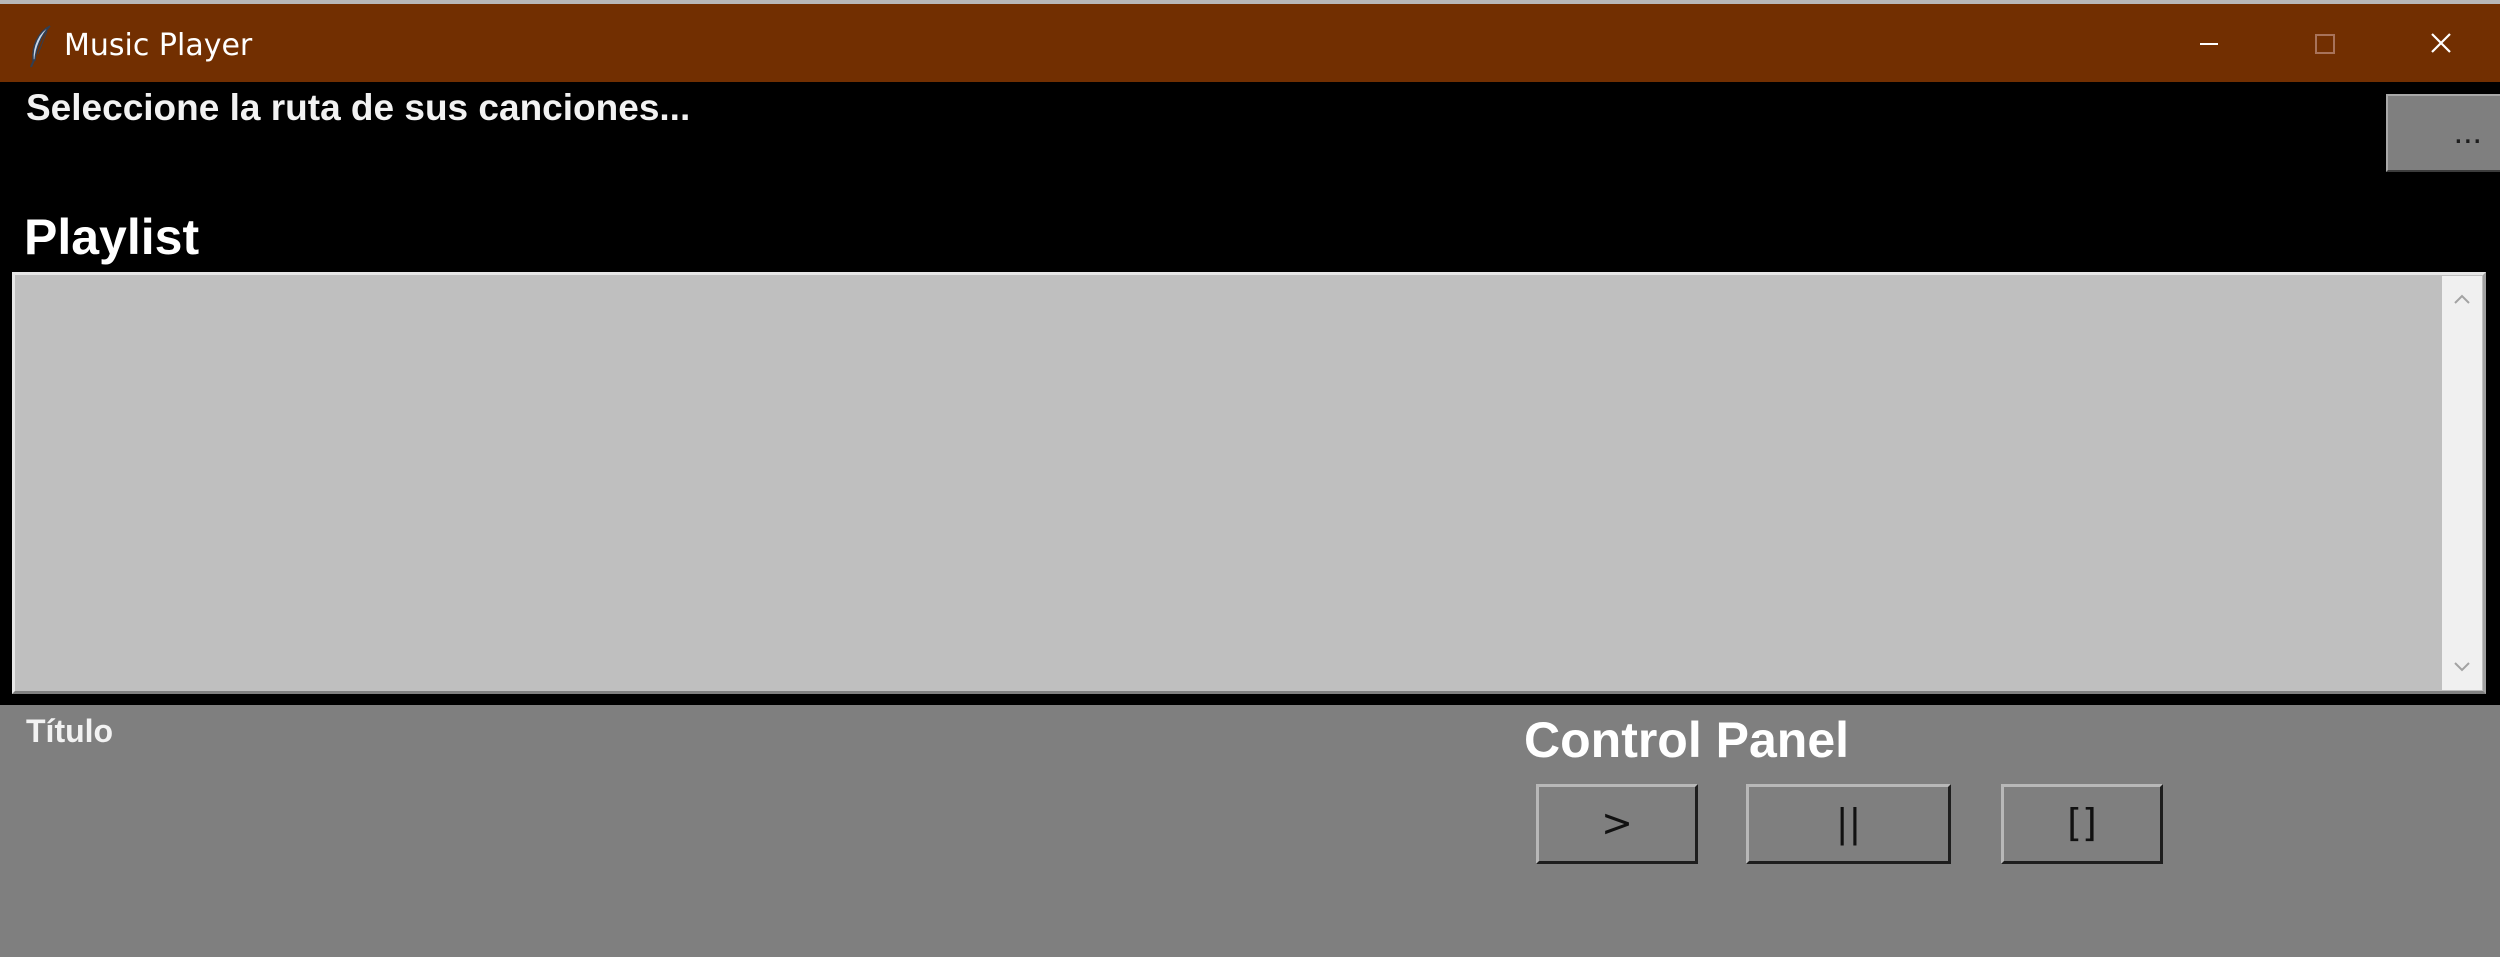 This screenshot has width=2500, height=957. Describe the element at coordinates (2208, 43) in the screenshot. I see `minimize-button` at that location.